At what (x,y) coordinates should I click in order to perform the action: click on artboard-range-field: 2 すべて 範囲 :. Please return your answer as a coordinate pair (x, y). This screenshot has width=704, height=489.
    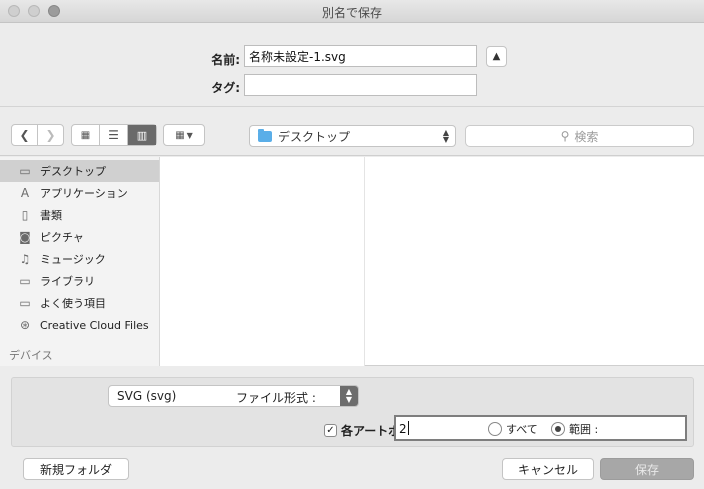
    Looking at the image, I should click on (540, 428).